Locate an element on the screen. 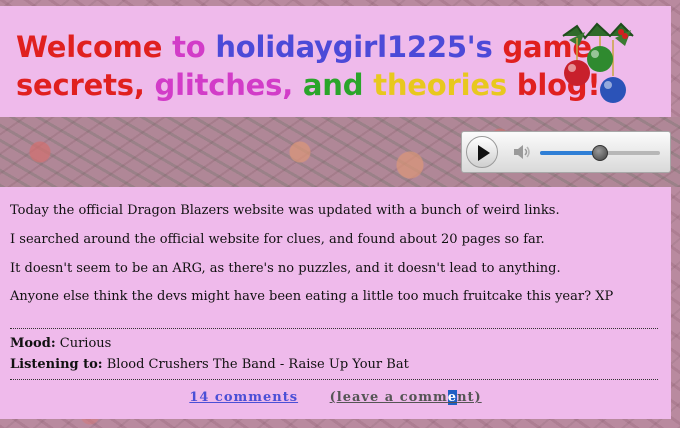 The width and height of the screenshot is (680, 428). mood-label: Mood: is located at coordinates (33, 343).